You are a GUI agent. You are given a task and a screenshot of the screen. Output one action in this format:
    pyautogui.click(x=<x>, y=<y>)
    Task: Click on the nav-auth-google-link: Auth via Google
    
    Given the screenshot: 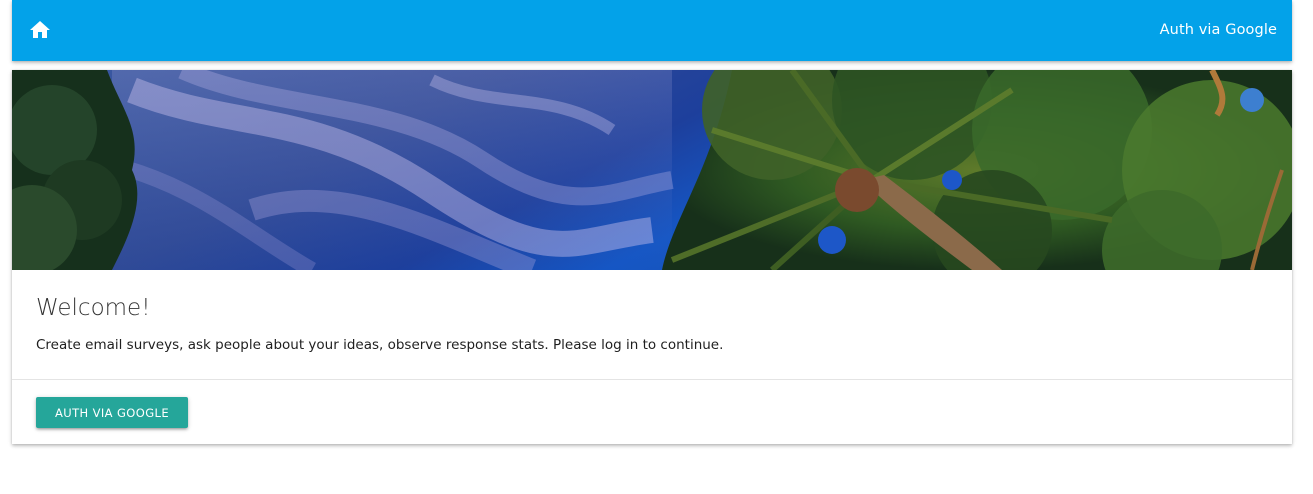 What is the action you would take?
    pyautogui.click(x=1218, y=30)
    